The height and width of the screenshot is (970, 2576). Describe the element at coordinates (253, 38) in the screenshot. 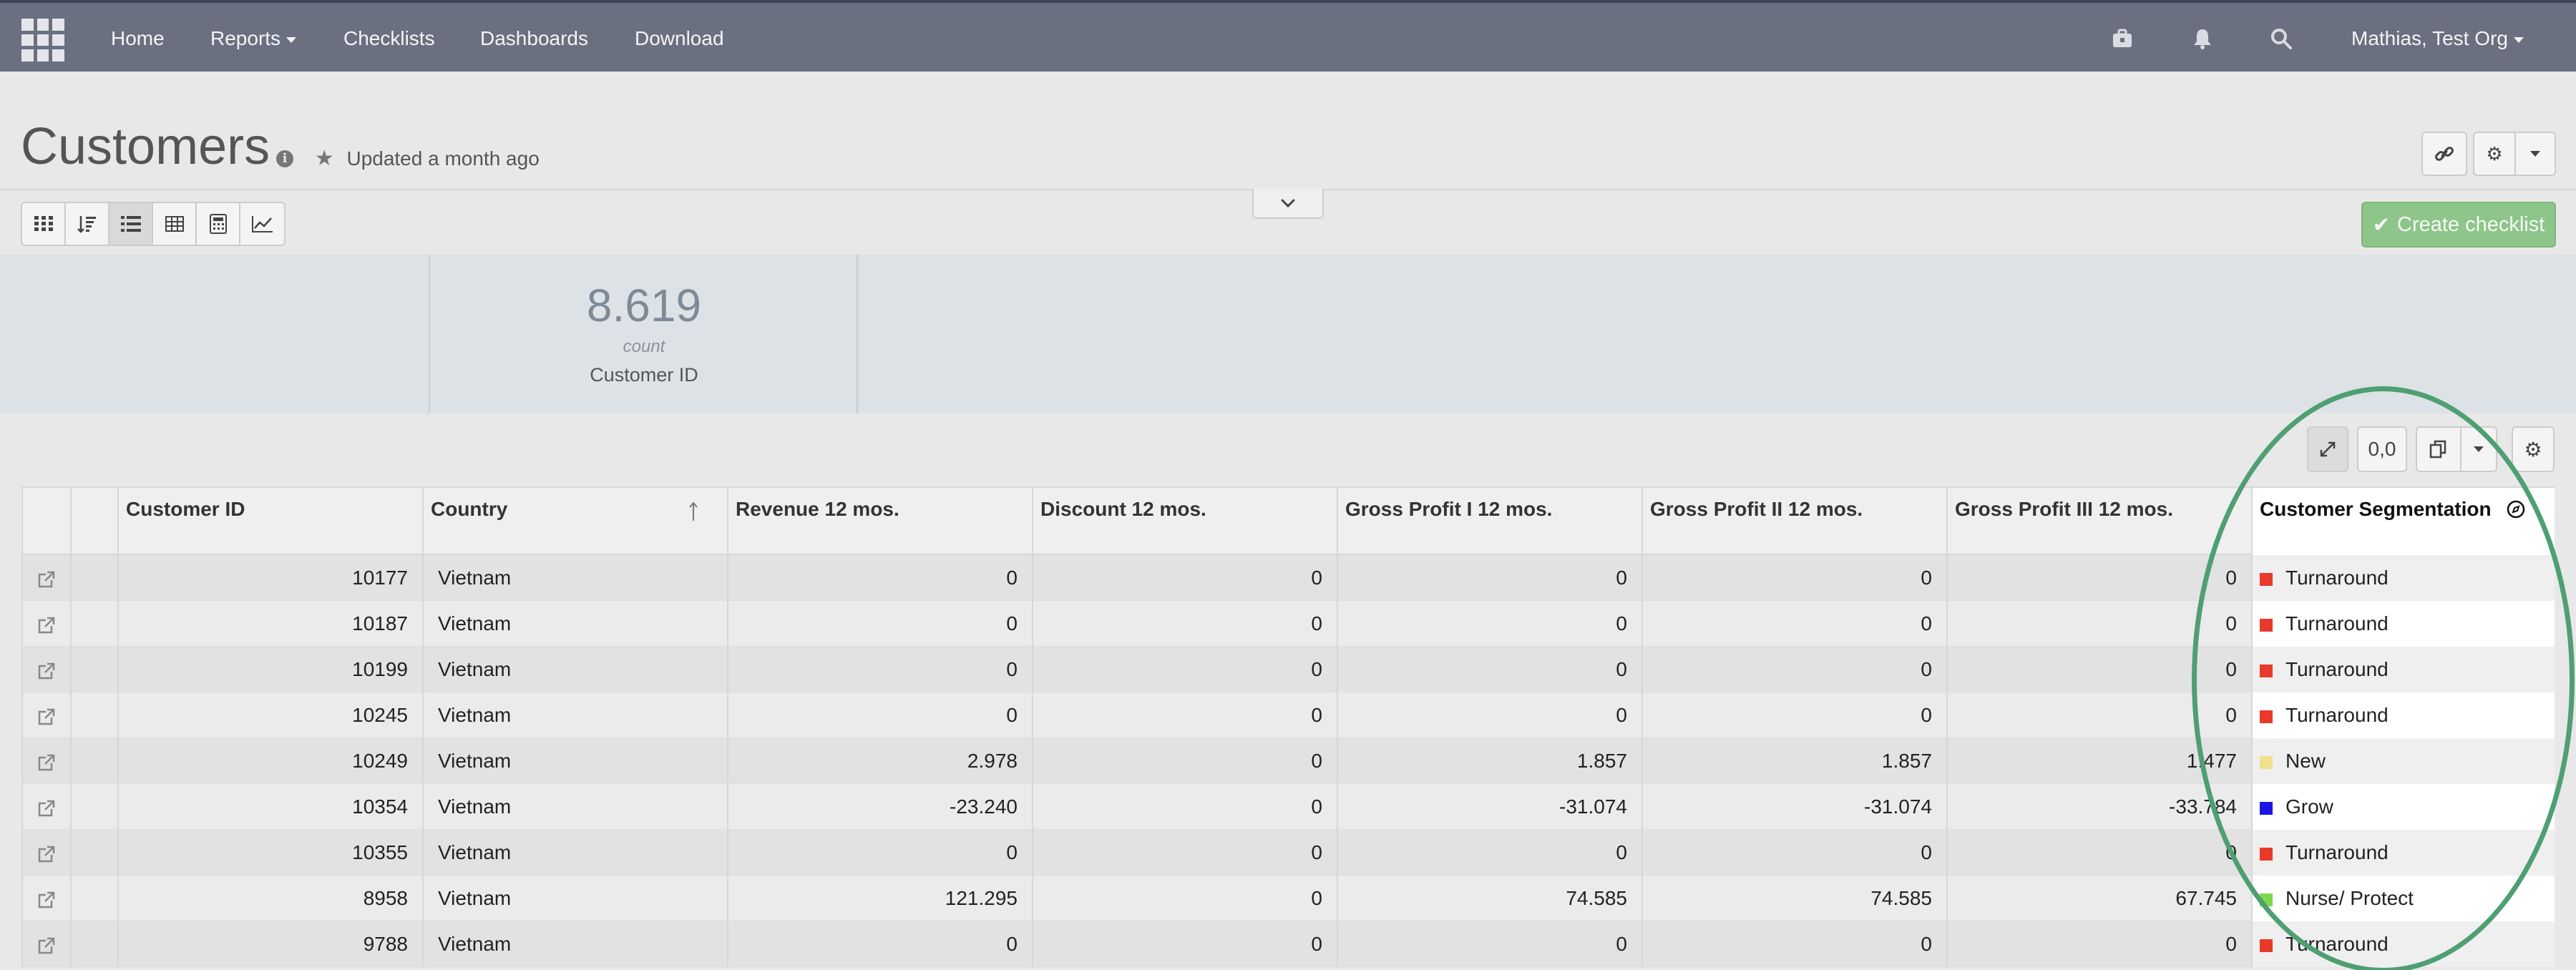

I see `nav-reports: Reports` at that location.